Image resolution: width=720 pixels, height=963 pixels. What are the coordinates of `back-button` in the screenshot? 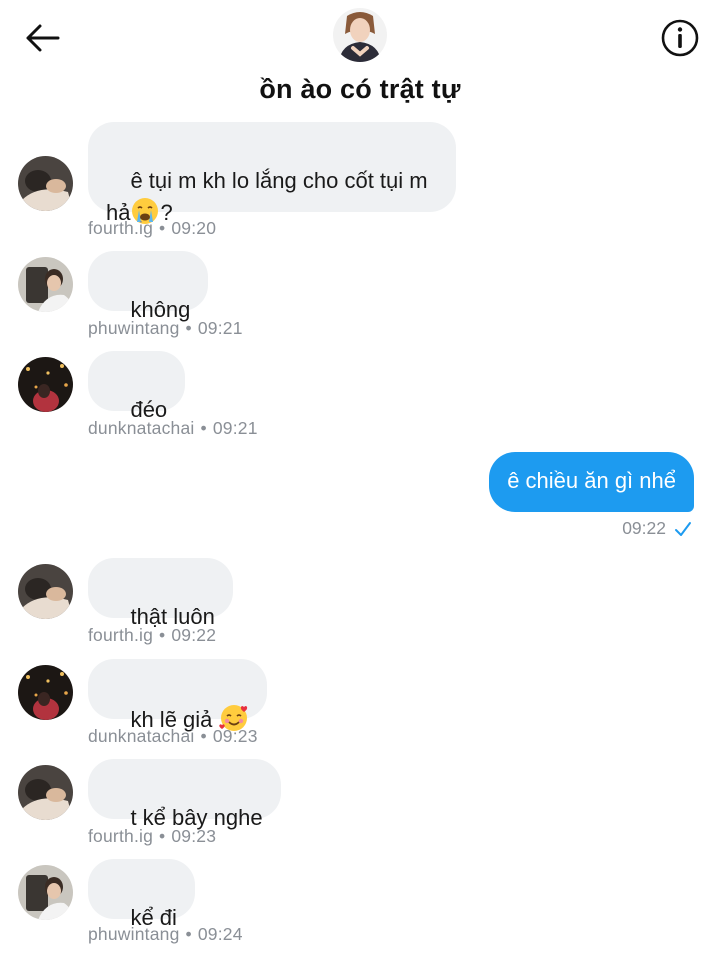 It's located at (42, 38).